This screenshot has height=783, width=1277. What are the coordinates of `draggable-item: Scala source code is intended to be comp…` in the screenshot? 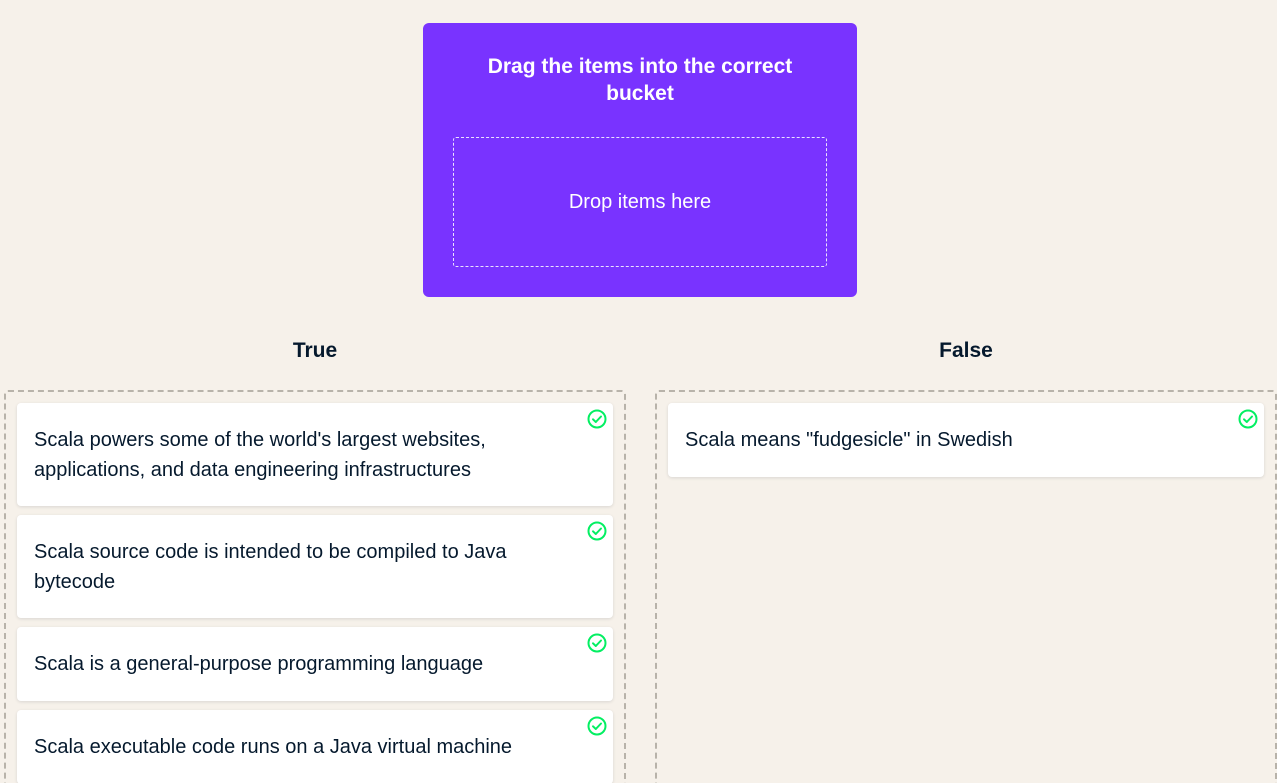 It's located at (315, 566).